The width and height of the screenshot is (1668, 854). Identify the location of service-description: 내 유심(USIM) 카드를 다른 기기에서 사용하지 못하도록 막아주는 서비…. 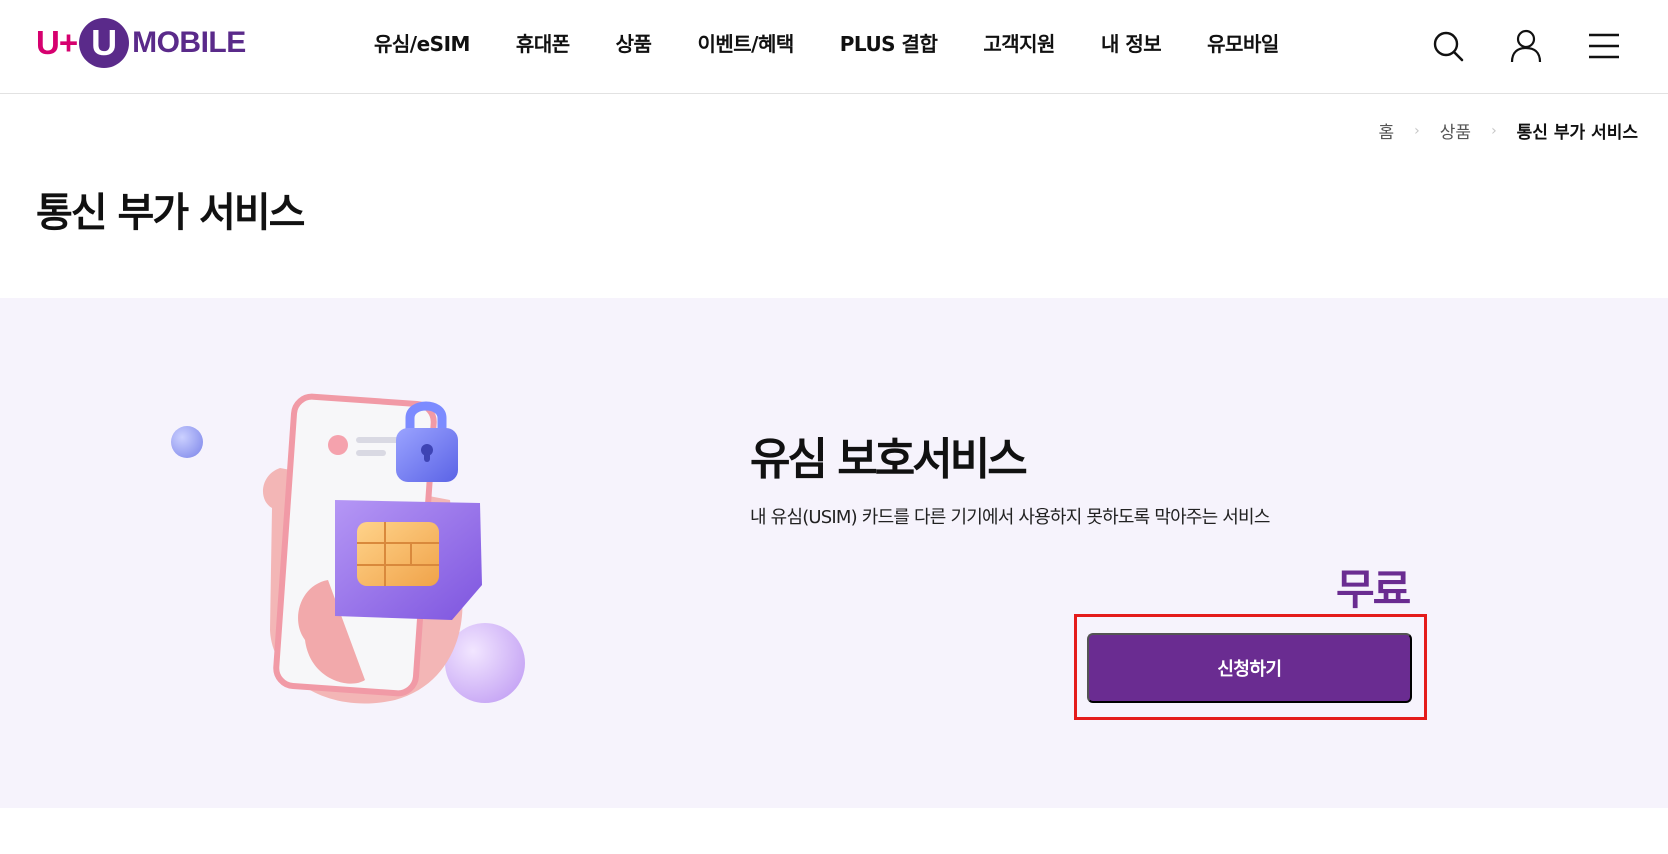
(1010, 517).